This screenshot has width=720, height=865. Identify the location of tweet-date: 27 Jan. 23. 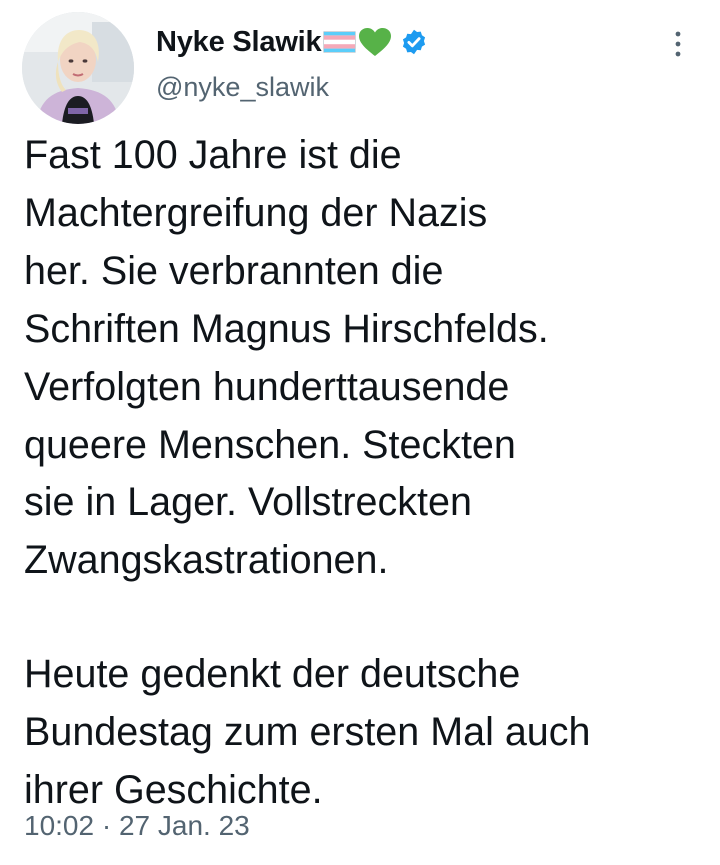
(184, 825).